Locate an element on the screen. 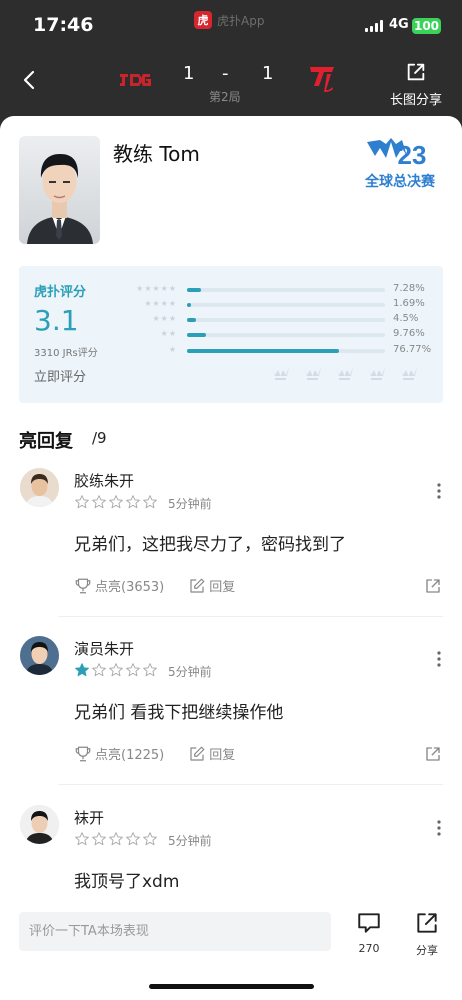  distribution-stars: ★★★★★ is located at coordinates (156, 288).